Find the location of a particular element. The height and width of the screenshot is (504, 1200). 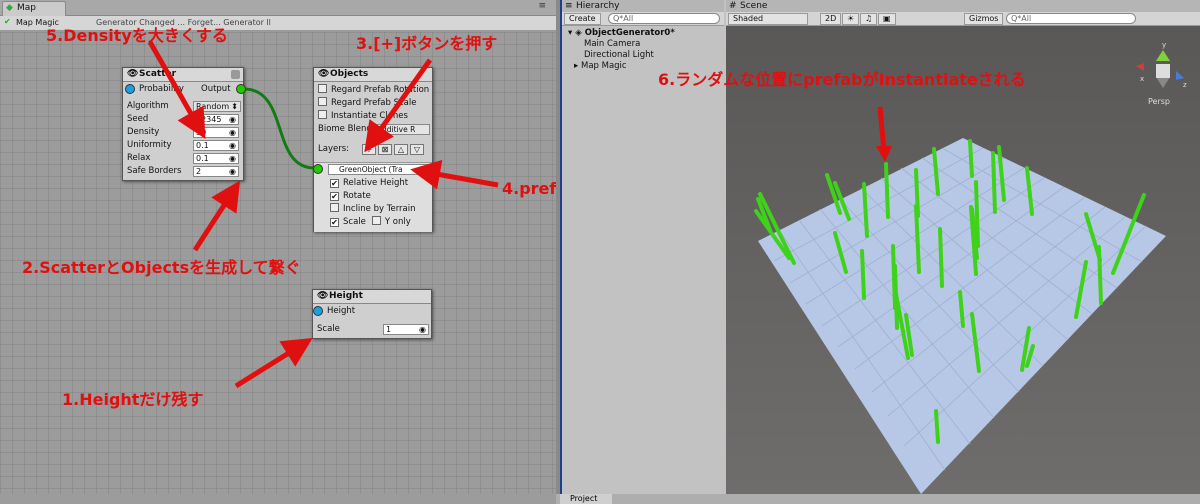

scene-toolbar: Shaded 2D ☀ ♫ ▣ Gizmos Q*All is located at coordinates (963, 19).